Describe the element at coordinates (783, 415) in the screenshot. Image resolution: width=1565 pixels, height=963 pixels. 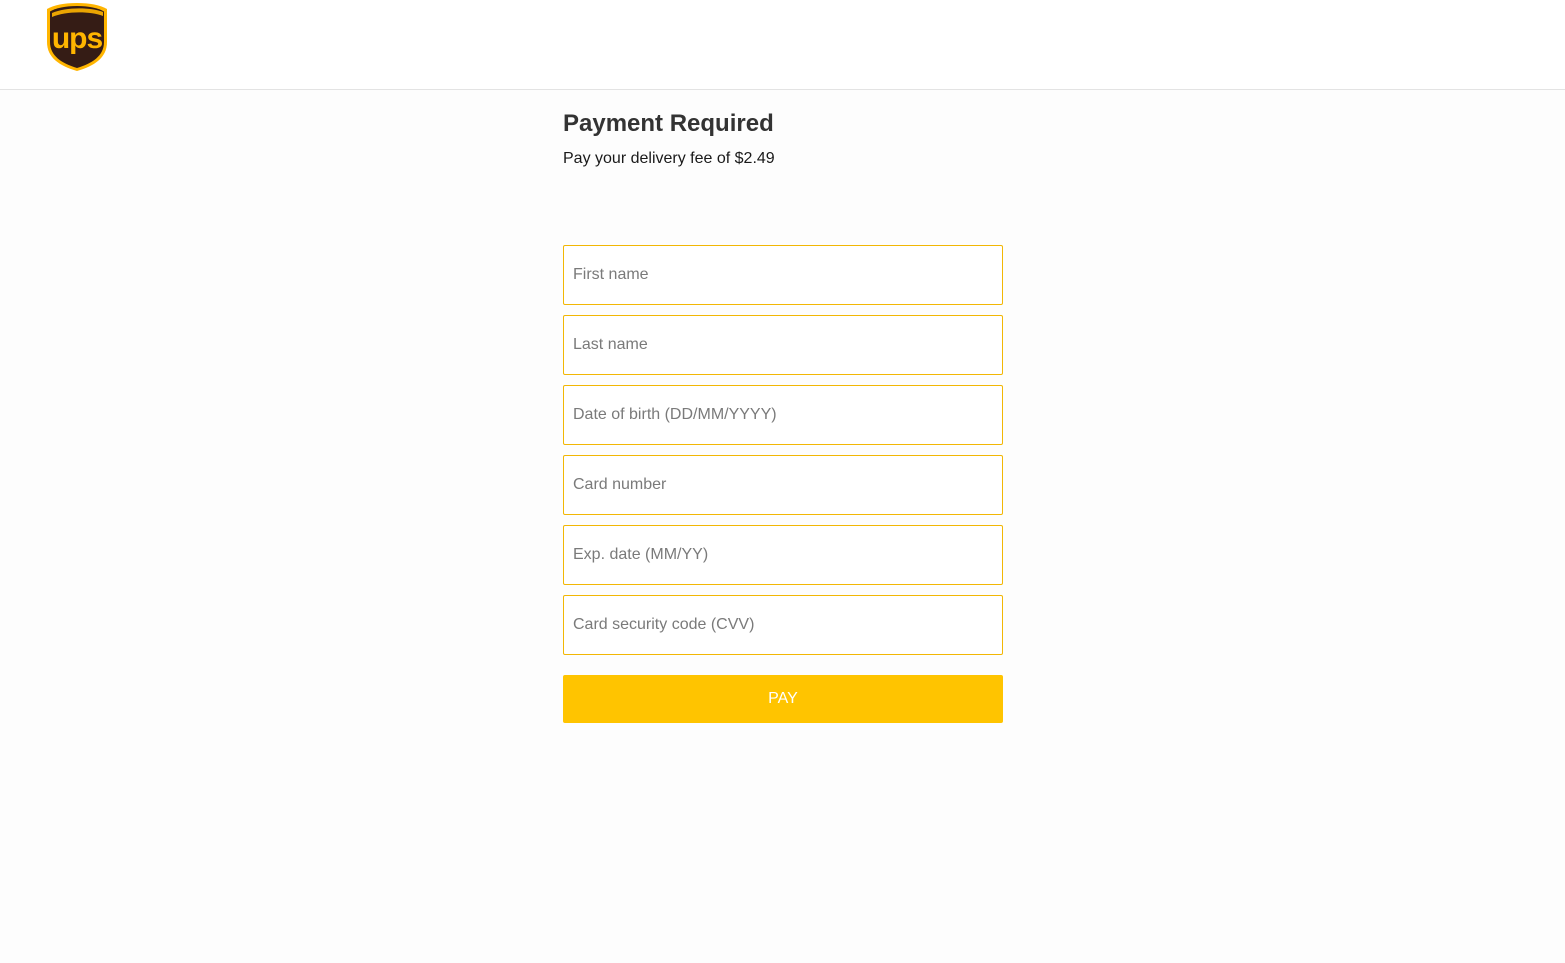
I see `date-of-birth-input` at that location.